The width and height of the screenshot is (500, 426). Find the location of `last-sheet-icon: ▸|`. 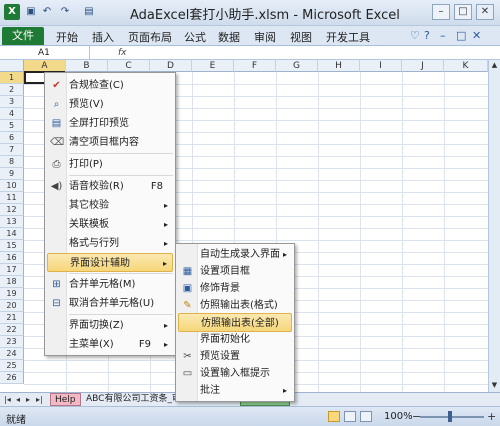

last-sheet-icon: ▸| is located at coordinates (39, 399).